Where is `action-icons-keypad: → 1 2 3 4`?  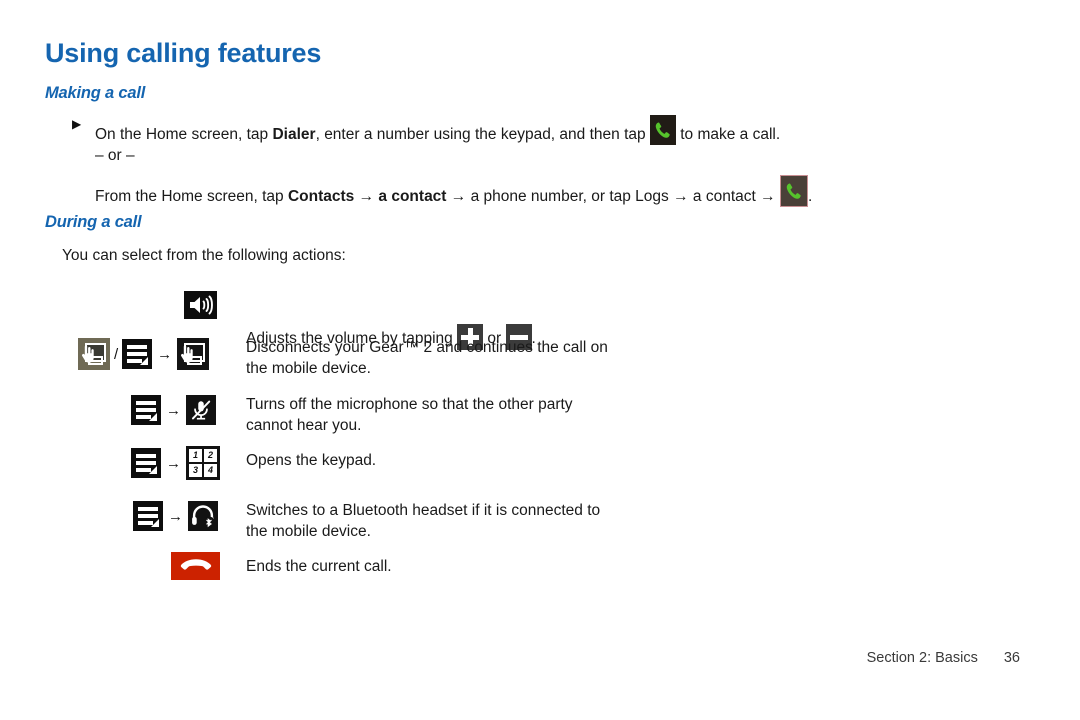
action-icons-keypad: → 1 2 3 4 is located at coordinates (175, 463).